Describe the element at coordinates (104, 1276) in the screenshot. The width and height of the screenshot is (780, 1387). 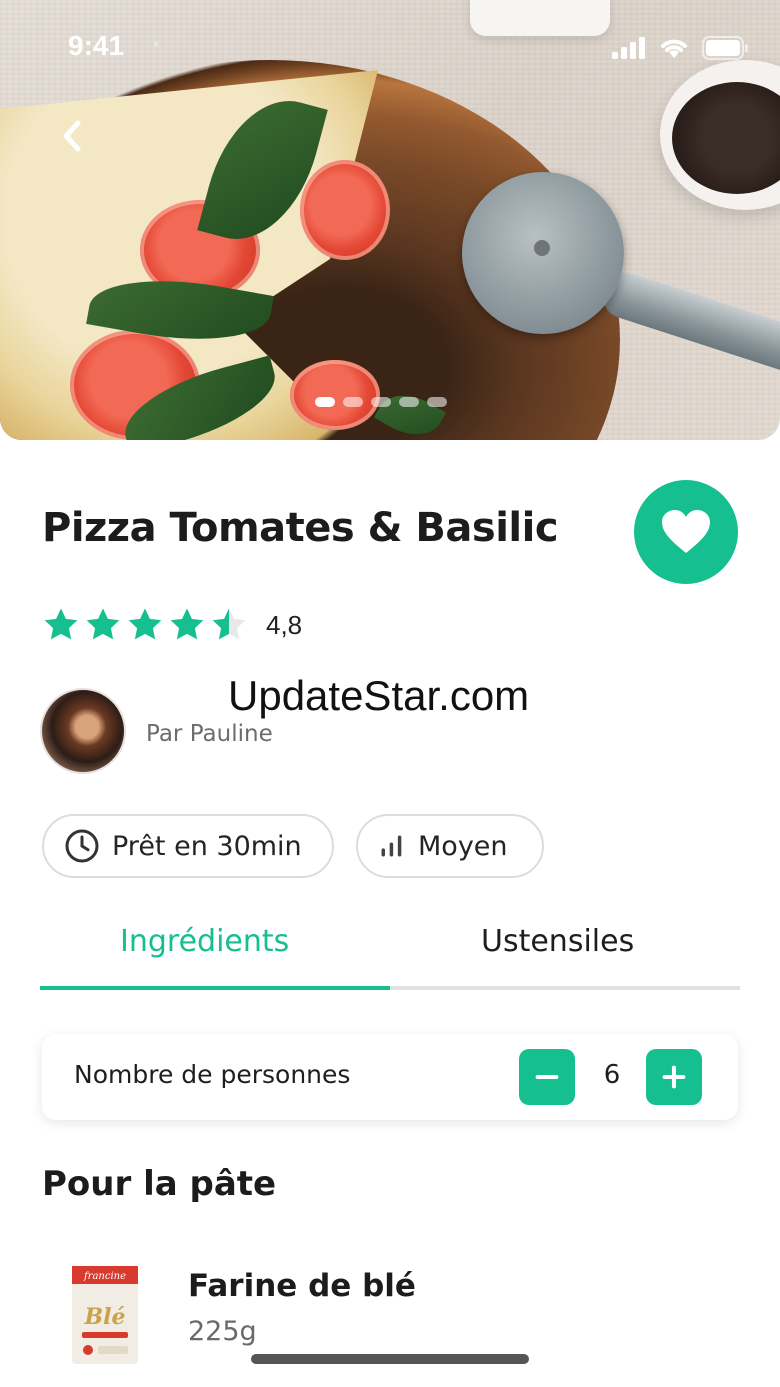
I see `flour-package-brand: francine` at that location.